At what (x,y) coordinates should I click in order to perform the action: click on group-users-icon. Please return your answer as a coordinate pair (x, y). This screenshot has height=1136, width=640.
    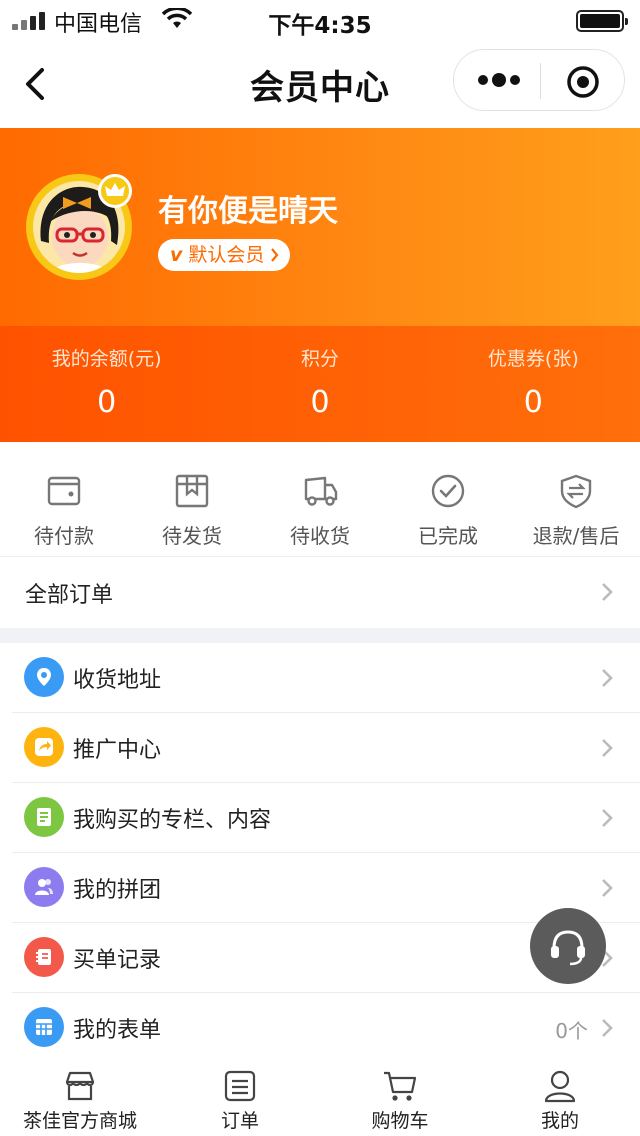
    Looking at the image, I should click on (44, 887).